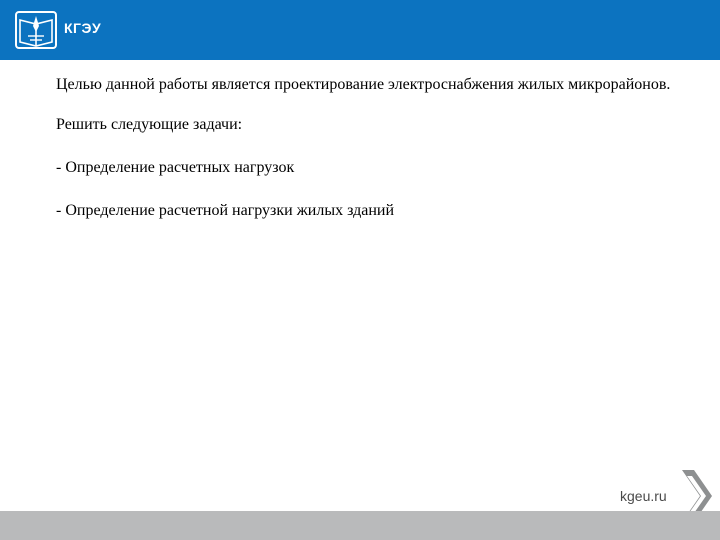  What do you see at coordinates (36, 30) in the screenshot?
I see `university-book-logo-icon` at bounding box center [36, 30].